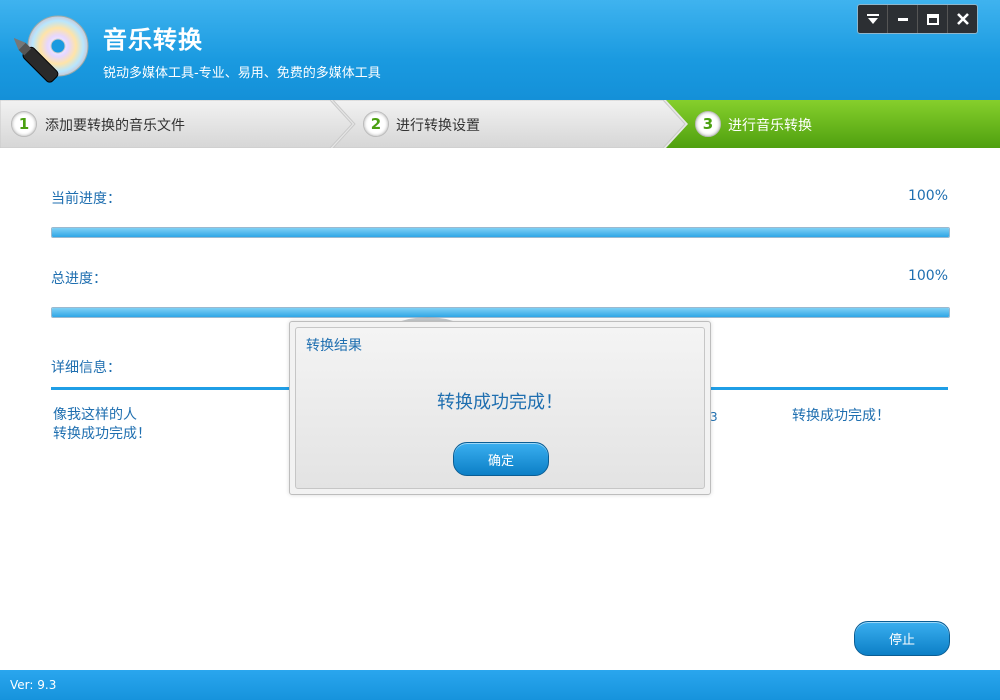  Describe the element at coordinates (24, 124) in the screenshot. I see `step-number: 1` at that location.